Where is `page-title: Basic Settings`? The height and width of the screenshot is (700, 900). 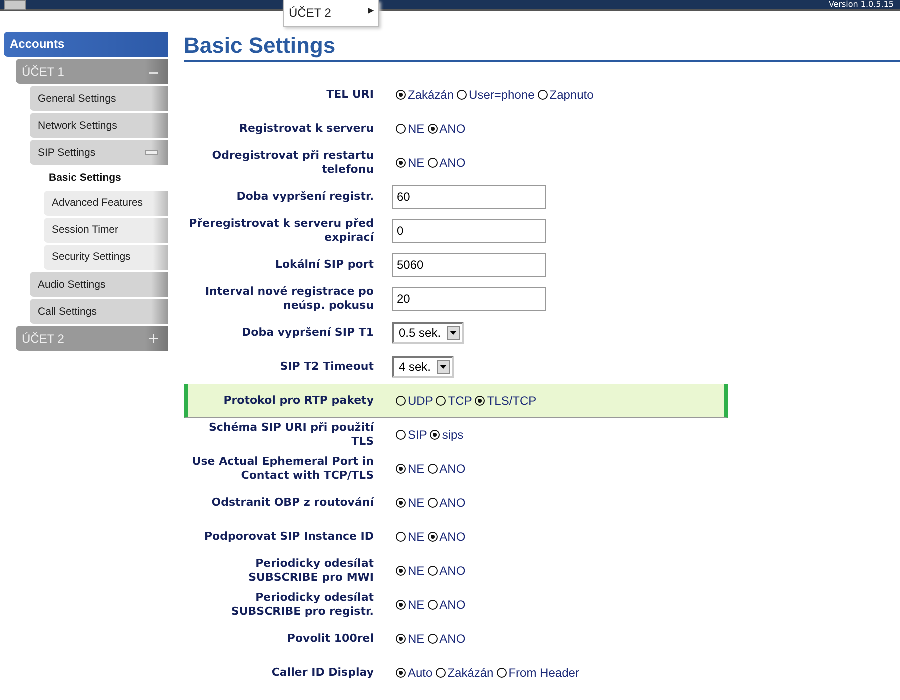
page-title: Basic Settings is located at coordinates (542, 47).